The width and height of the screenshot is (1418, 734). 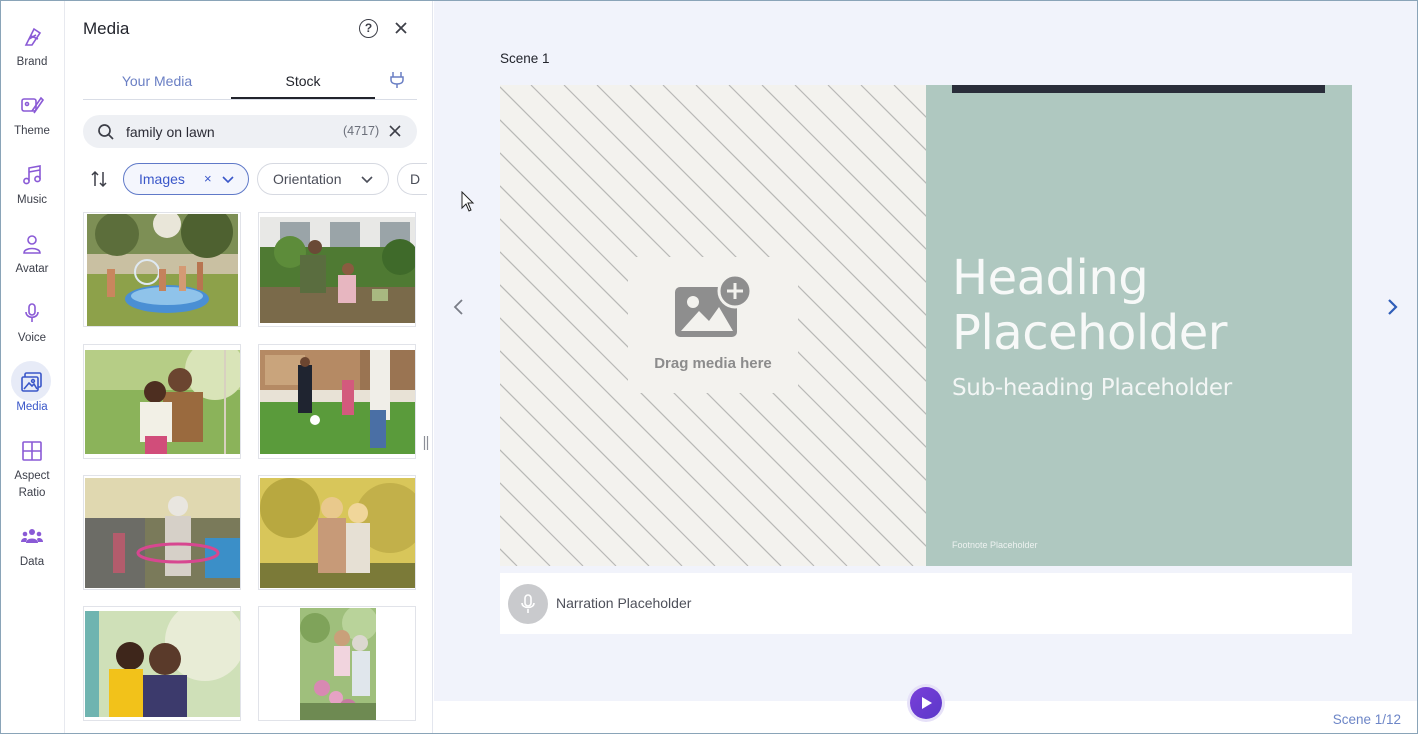 I want to click on subheading-placeholder: Sub-heading Placeholder, so click(x=1092, y=388).